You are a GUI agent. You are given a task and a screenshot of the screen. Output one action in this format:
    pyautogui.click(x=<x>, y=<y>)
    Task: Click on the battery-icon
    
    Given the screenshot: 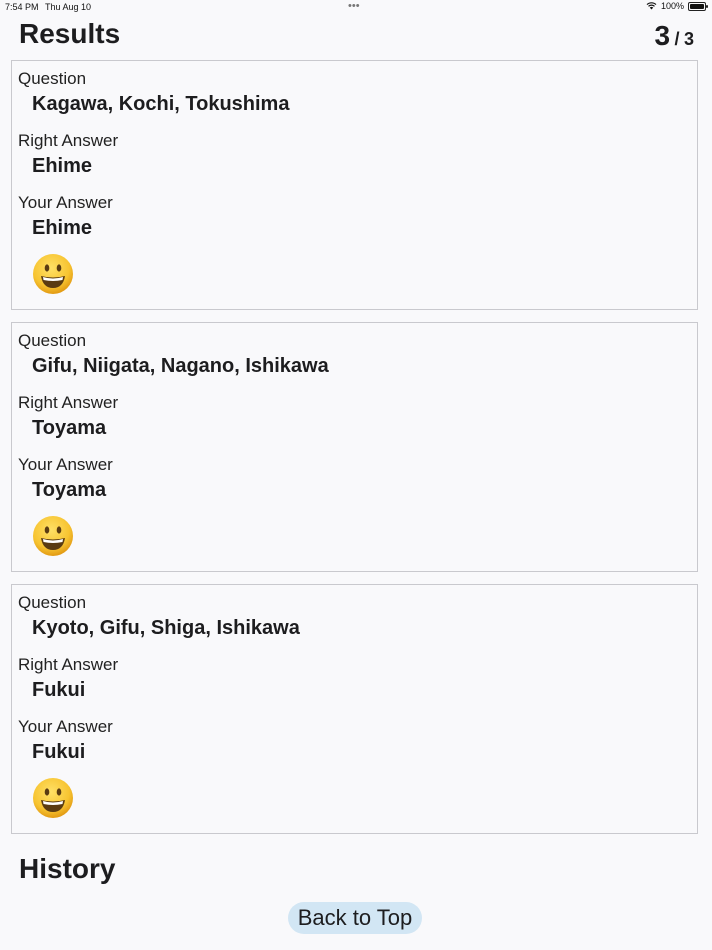 What is the action you would take?
    pyautogui.click(x=698, y=6)
    